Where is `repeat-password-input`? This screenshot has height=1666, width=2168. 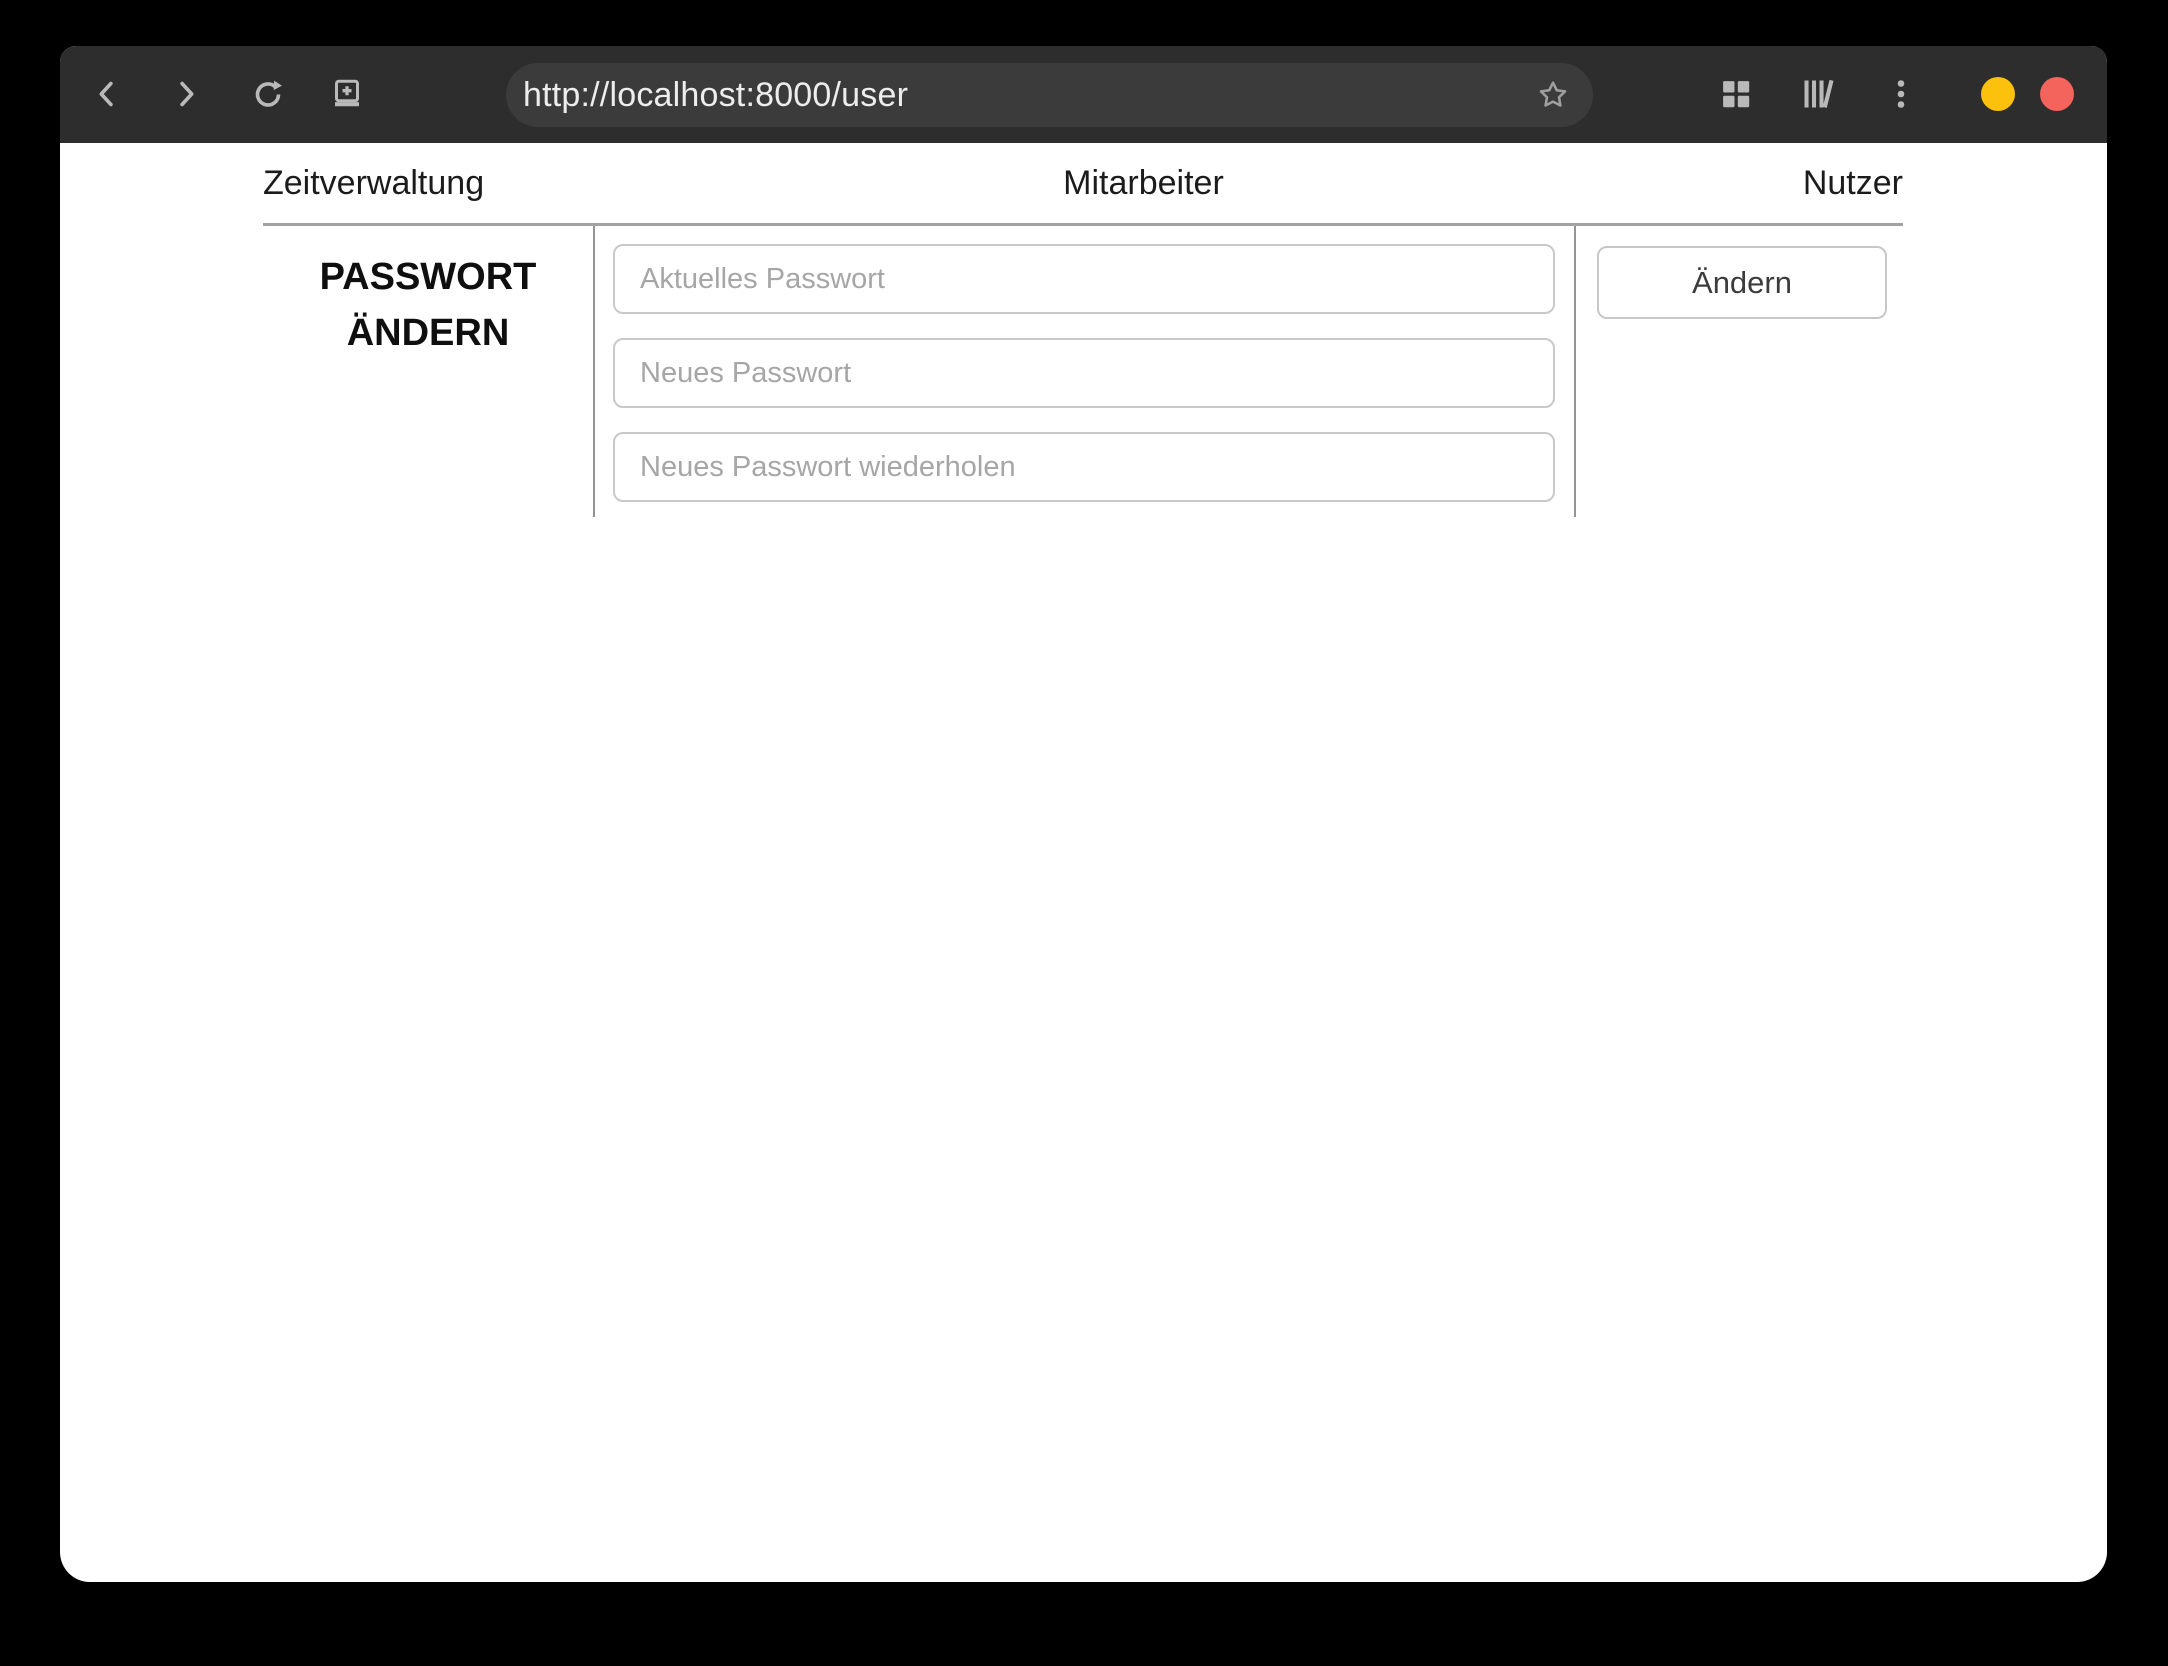
repeat-password-input is located at coordinates (1084, 467).